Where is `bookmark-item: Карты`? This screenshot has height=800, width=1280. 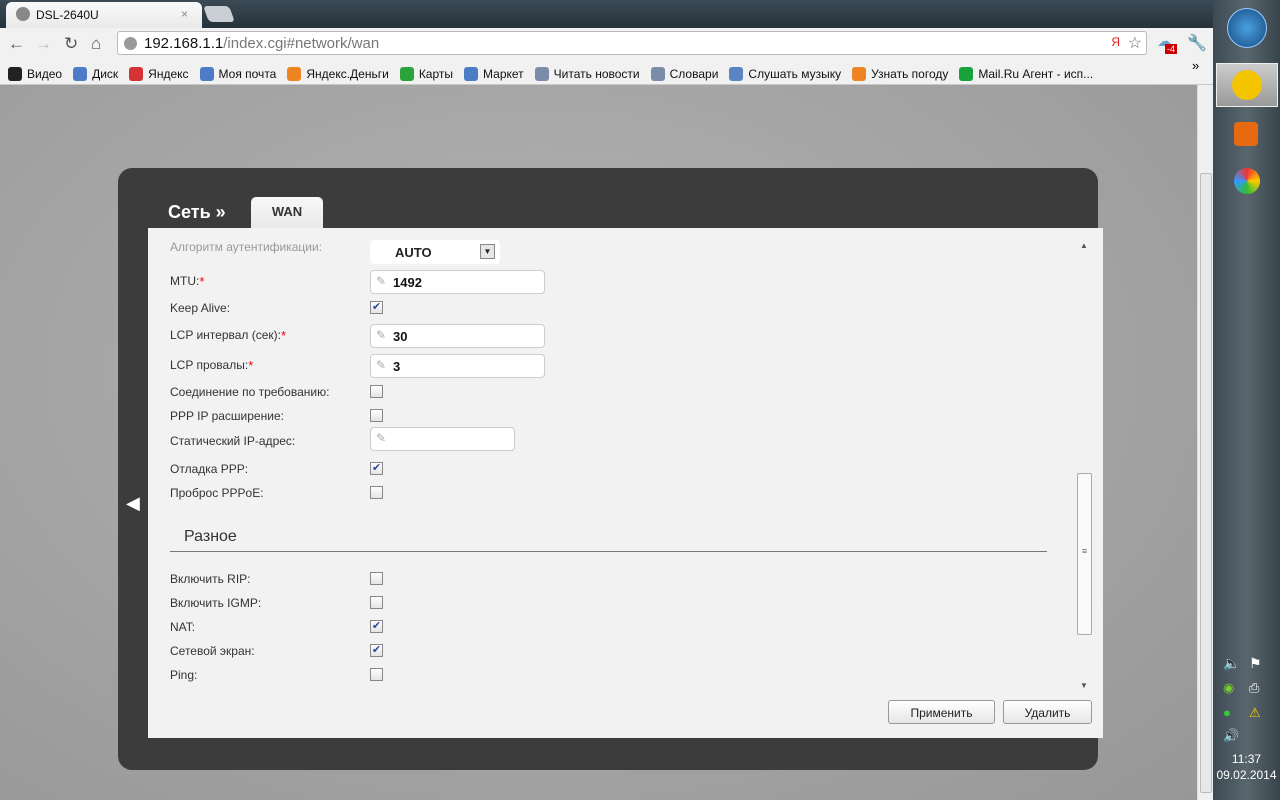 bookmark-item: Карты is located at coordinates (426, 73).